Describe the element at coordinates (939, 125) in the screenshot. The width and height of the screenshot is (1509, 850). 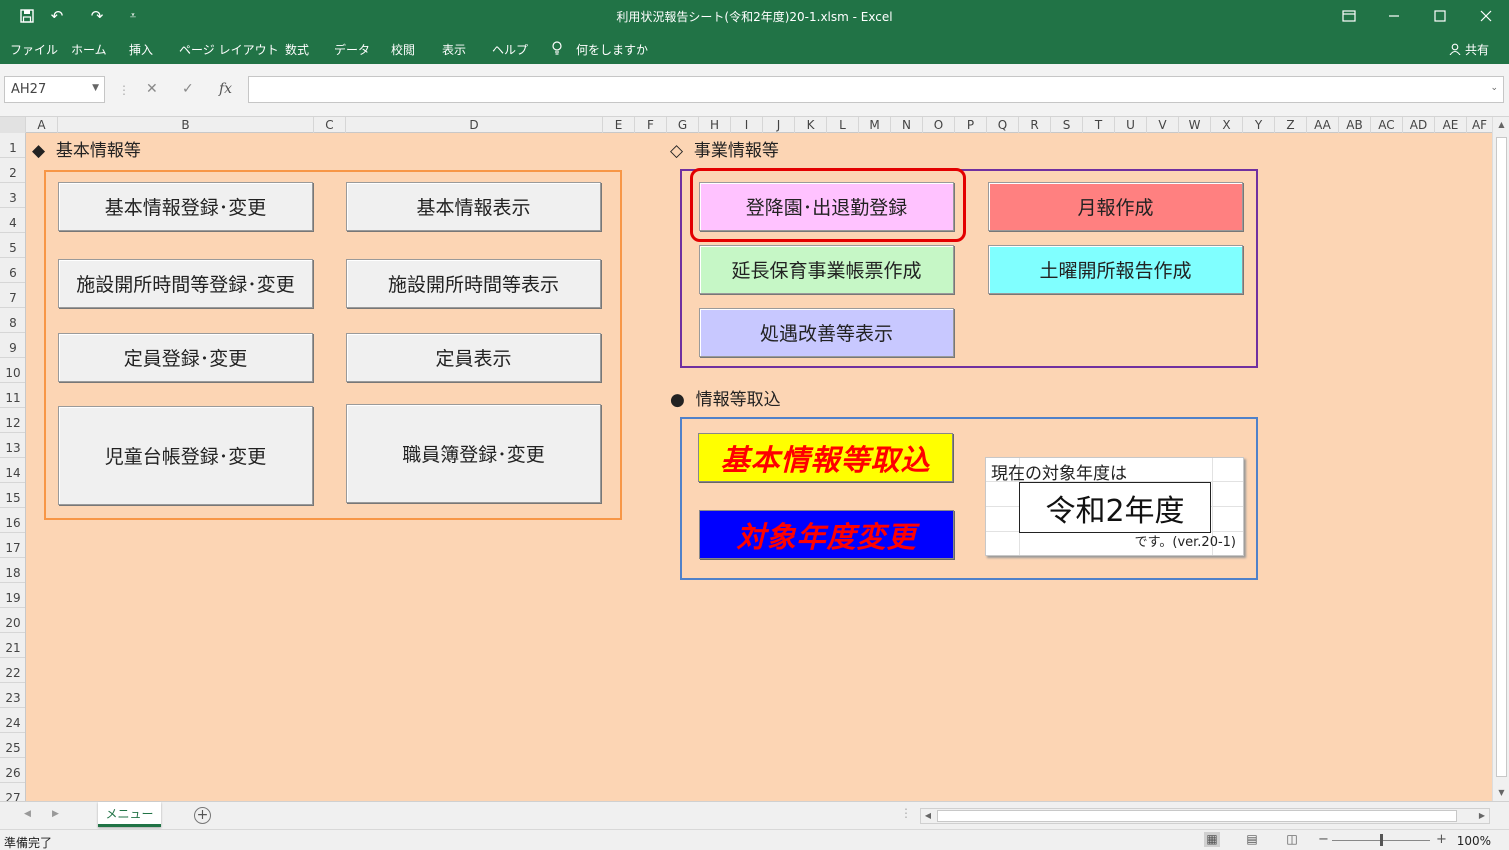
I see `column-header: O` at that location.